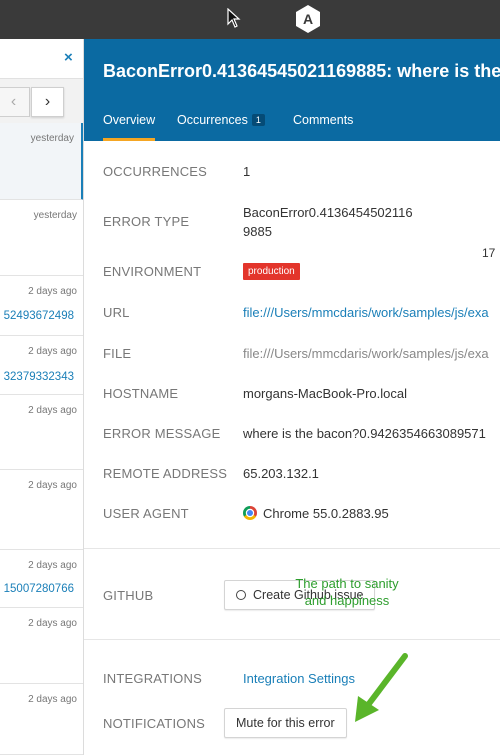  I want to click on error-type-value-line2: 9885, so click(257, 231).